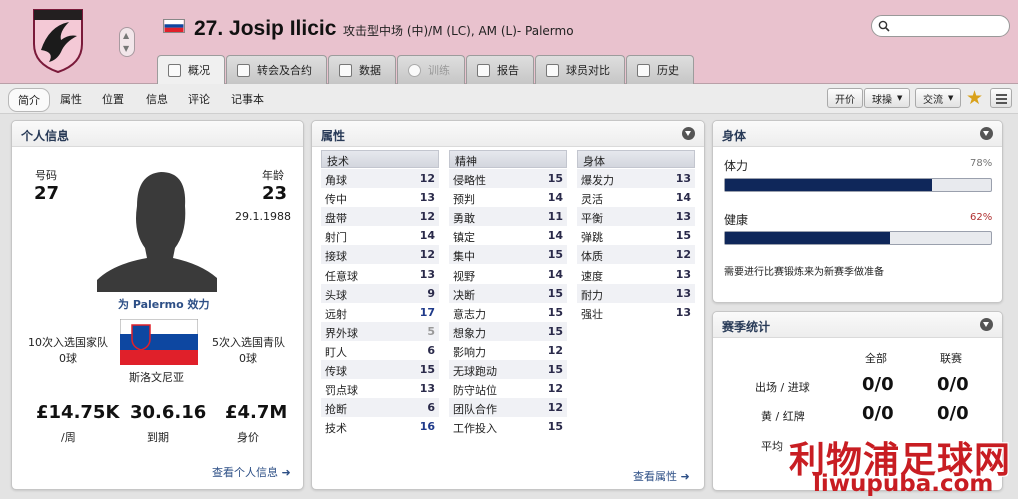 The width and height of the screenshot is (1018, 499). What do you see at coordinates (508, 235) in the screenshot?
I see `attribute-row: 镇定 14` at bounding box center [508, 235].